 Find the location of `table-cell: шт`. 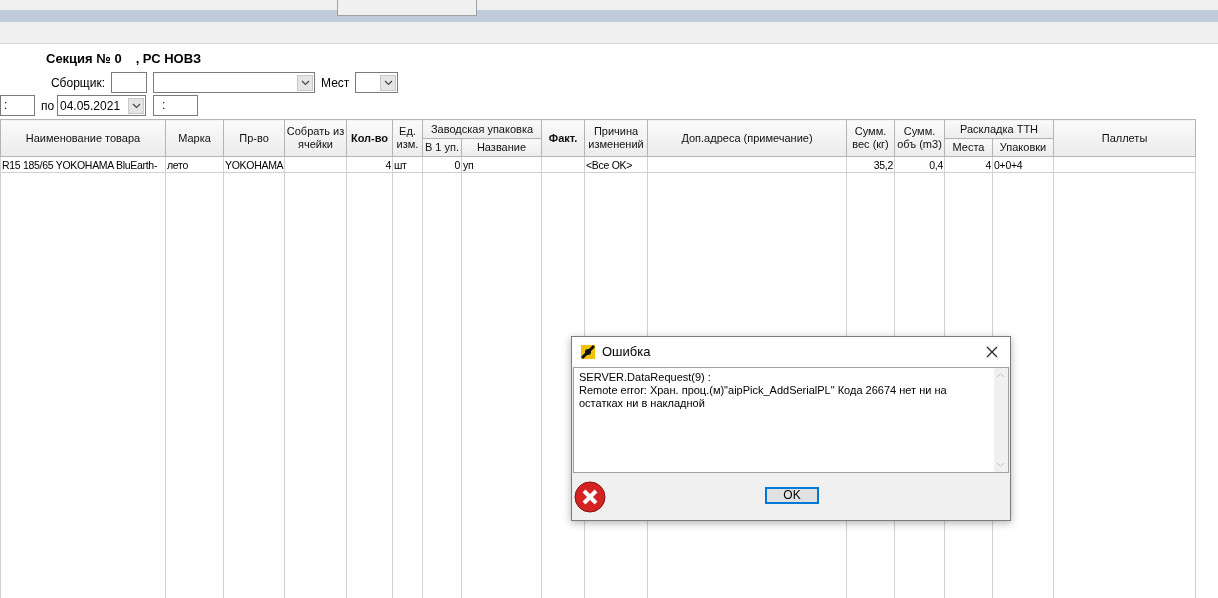

table-cell: шт is located at coordinates (407, 164).